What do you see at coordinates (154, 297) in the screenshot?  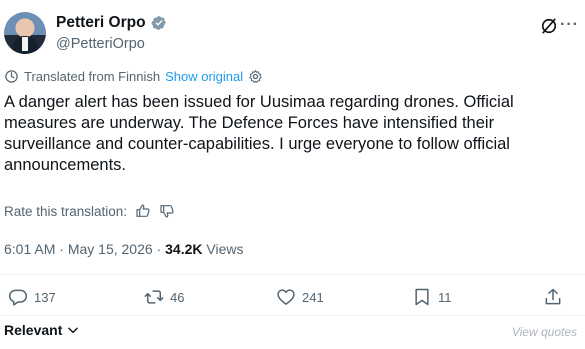 I see `repost-icon` at bounding box center [154, 297].